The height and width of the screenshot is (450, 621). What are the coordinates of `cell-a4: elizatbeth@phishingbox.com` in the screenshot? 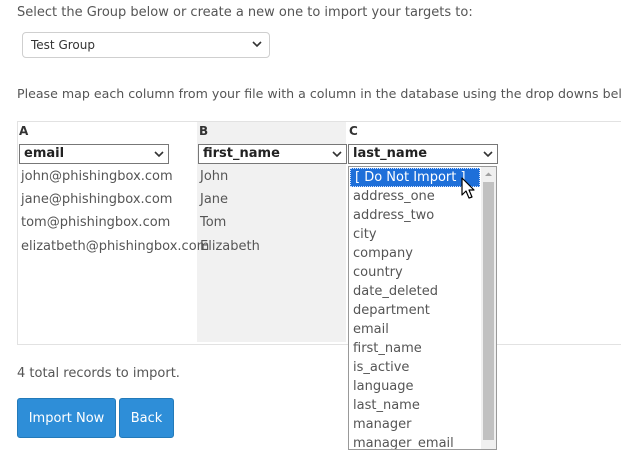 It's located at (115, 246).